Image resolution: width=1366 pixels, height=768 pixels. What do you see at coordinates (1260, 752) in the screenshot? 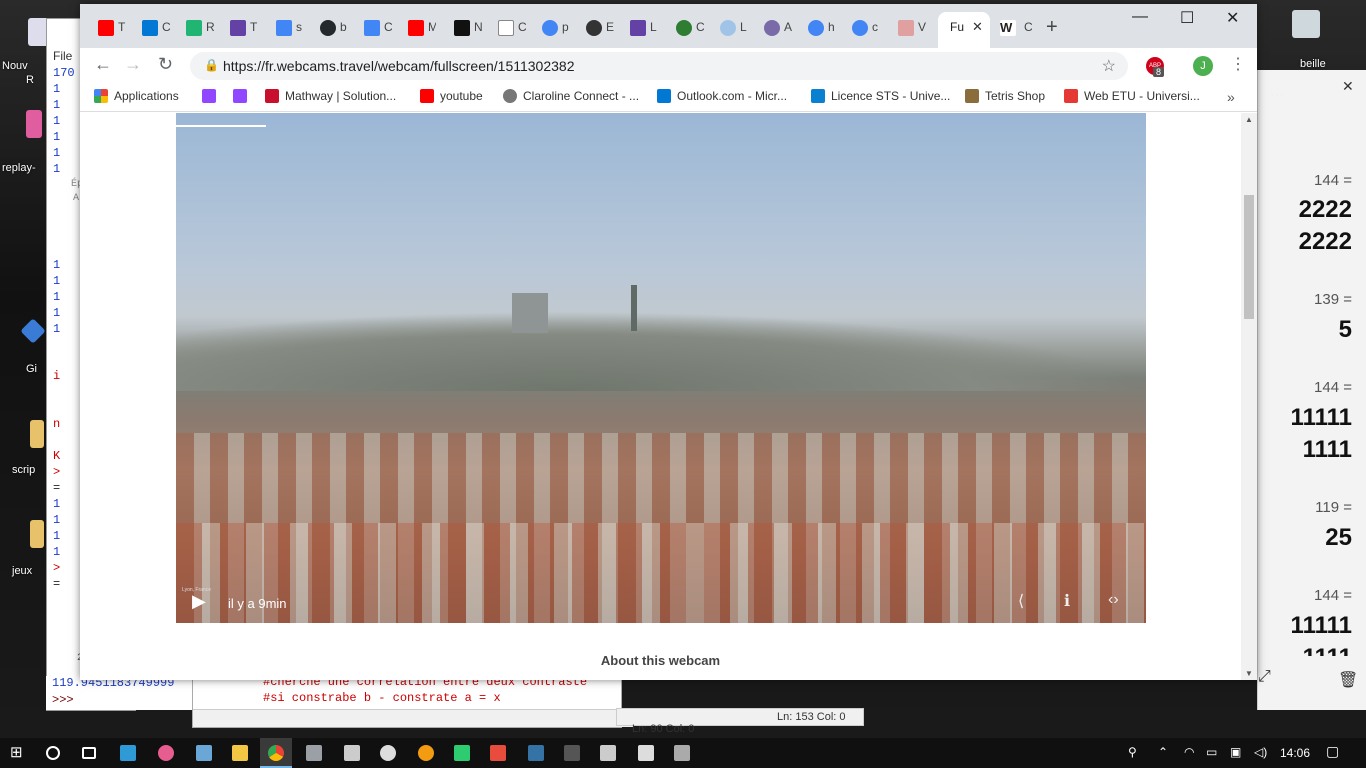
I see `volume-icon: ◁)` at bounding box center [1260, 752].